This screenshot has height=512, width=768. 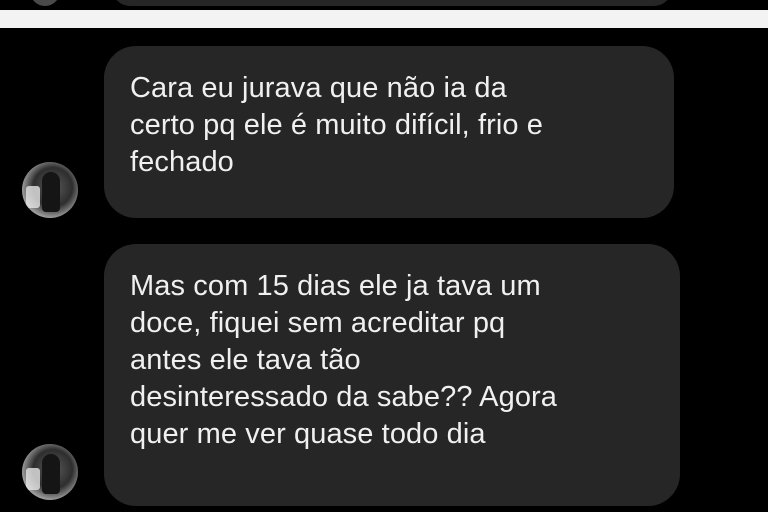 What do you see at coordinates (308, 434) in the screenshot?
I see `message-text-line: quer me ver quase todo dia` at bounding box center [308, 434].